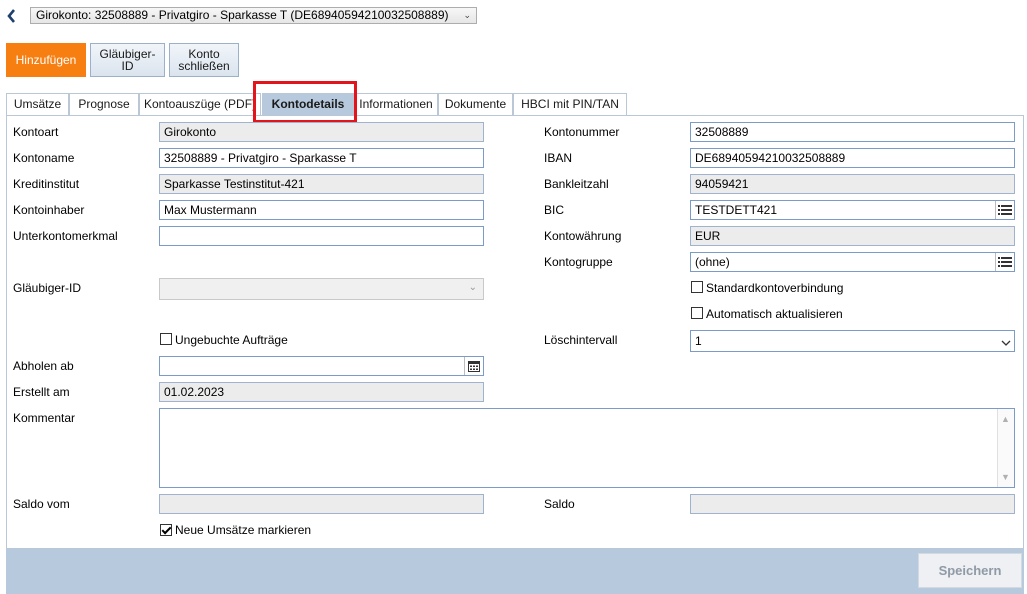 The image size is (1027, 594). Describe the element at coordinates (558, 158) in the screenshot. I see `iban-label: IBAN` at that location.